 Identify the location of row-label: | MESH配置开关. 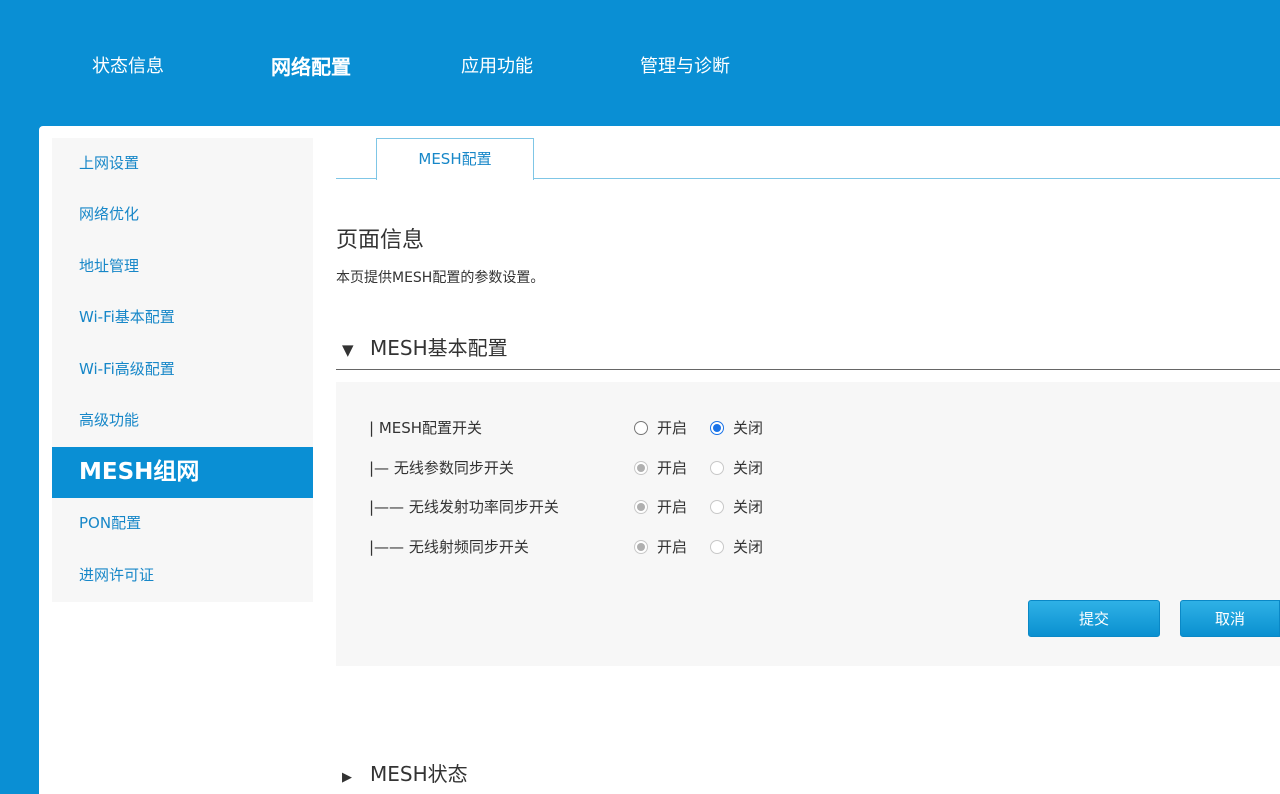
(426, 428).